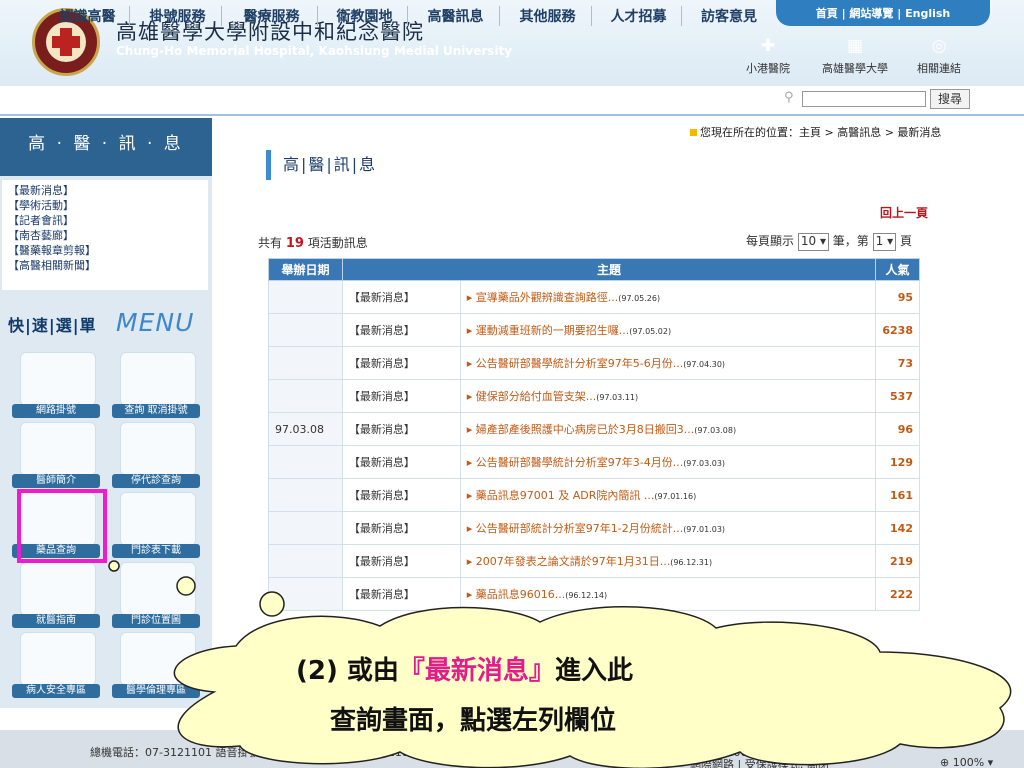 This screenshot has height=768, width=1024. Describe the element at coordinates (464, 671) in the screenshot. I see `callout-line-1: (2) 或由『最新消息』進入此` at that location.